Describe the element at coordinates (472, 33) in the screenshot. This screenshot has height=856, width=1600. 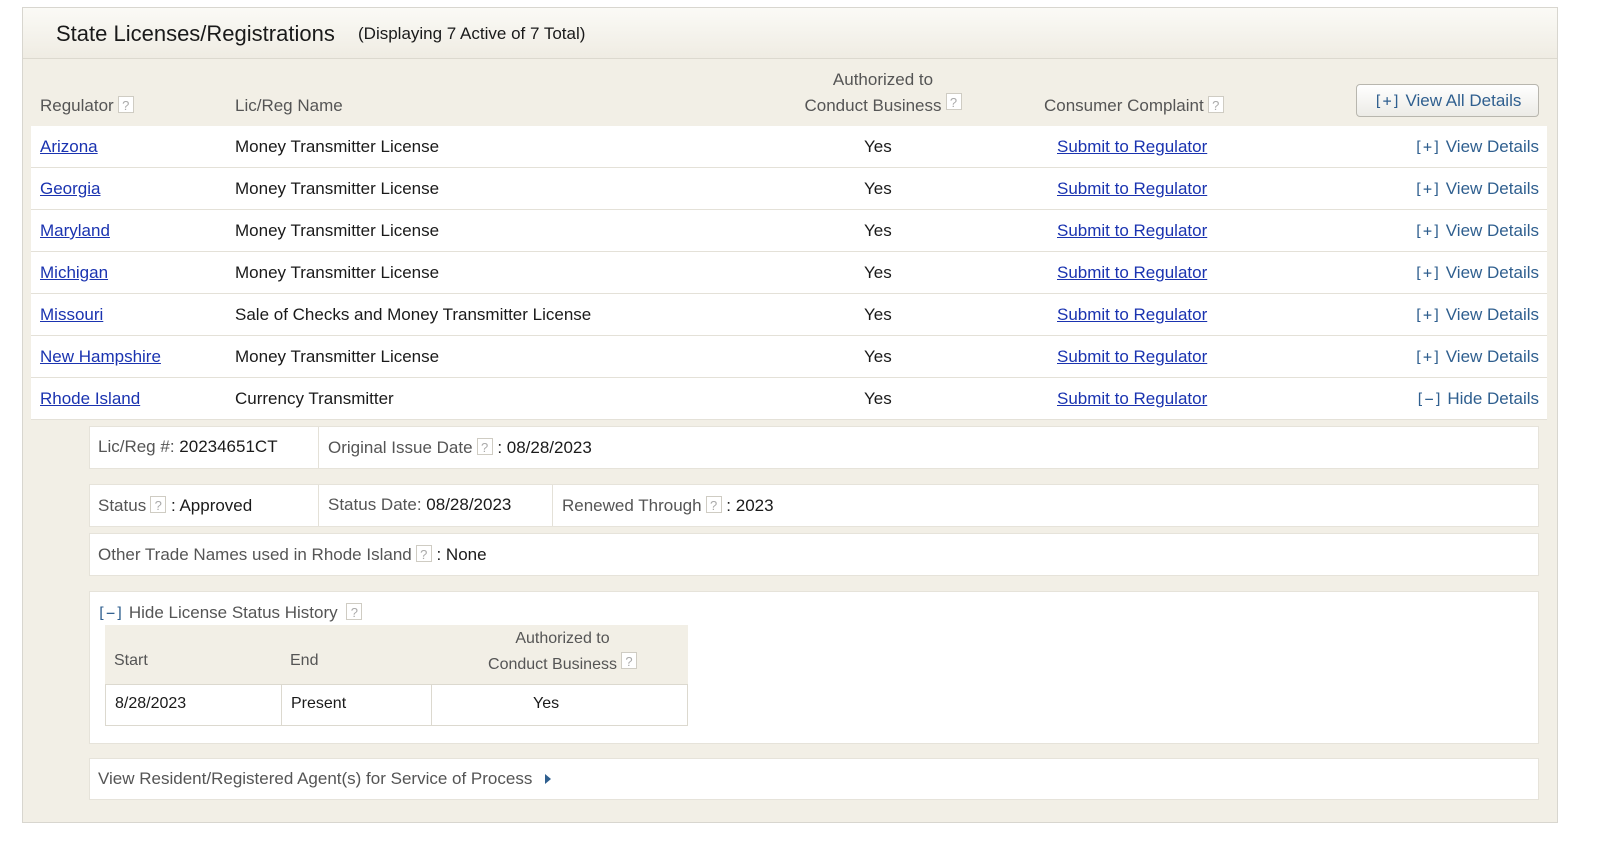
I see `panel-subtitle: (Displaying 7 Active of 7 Total)` at that location.